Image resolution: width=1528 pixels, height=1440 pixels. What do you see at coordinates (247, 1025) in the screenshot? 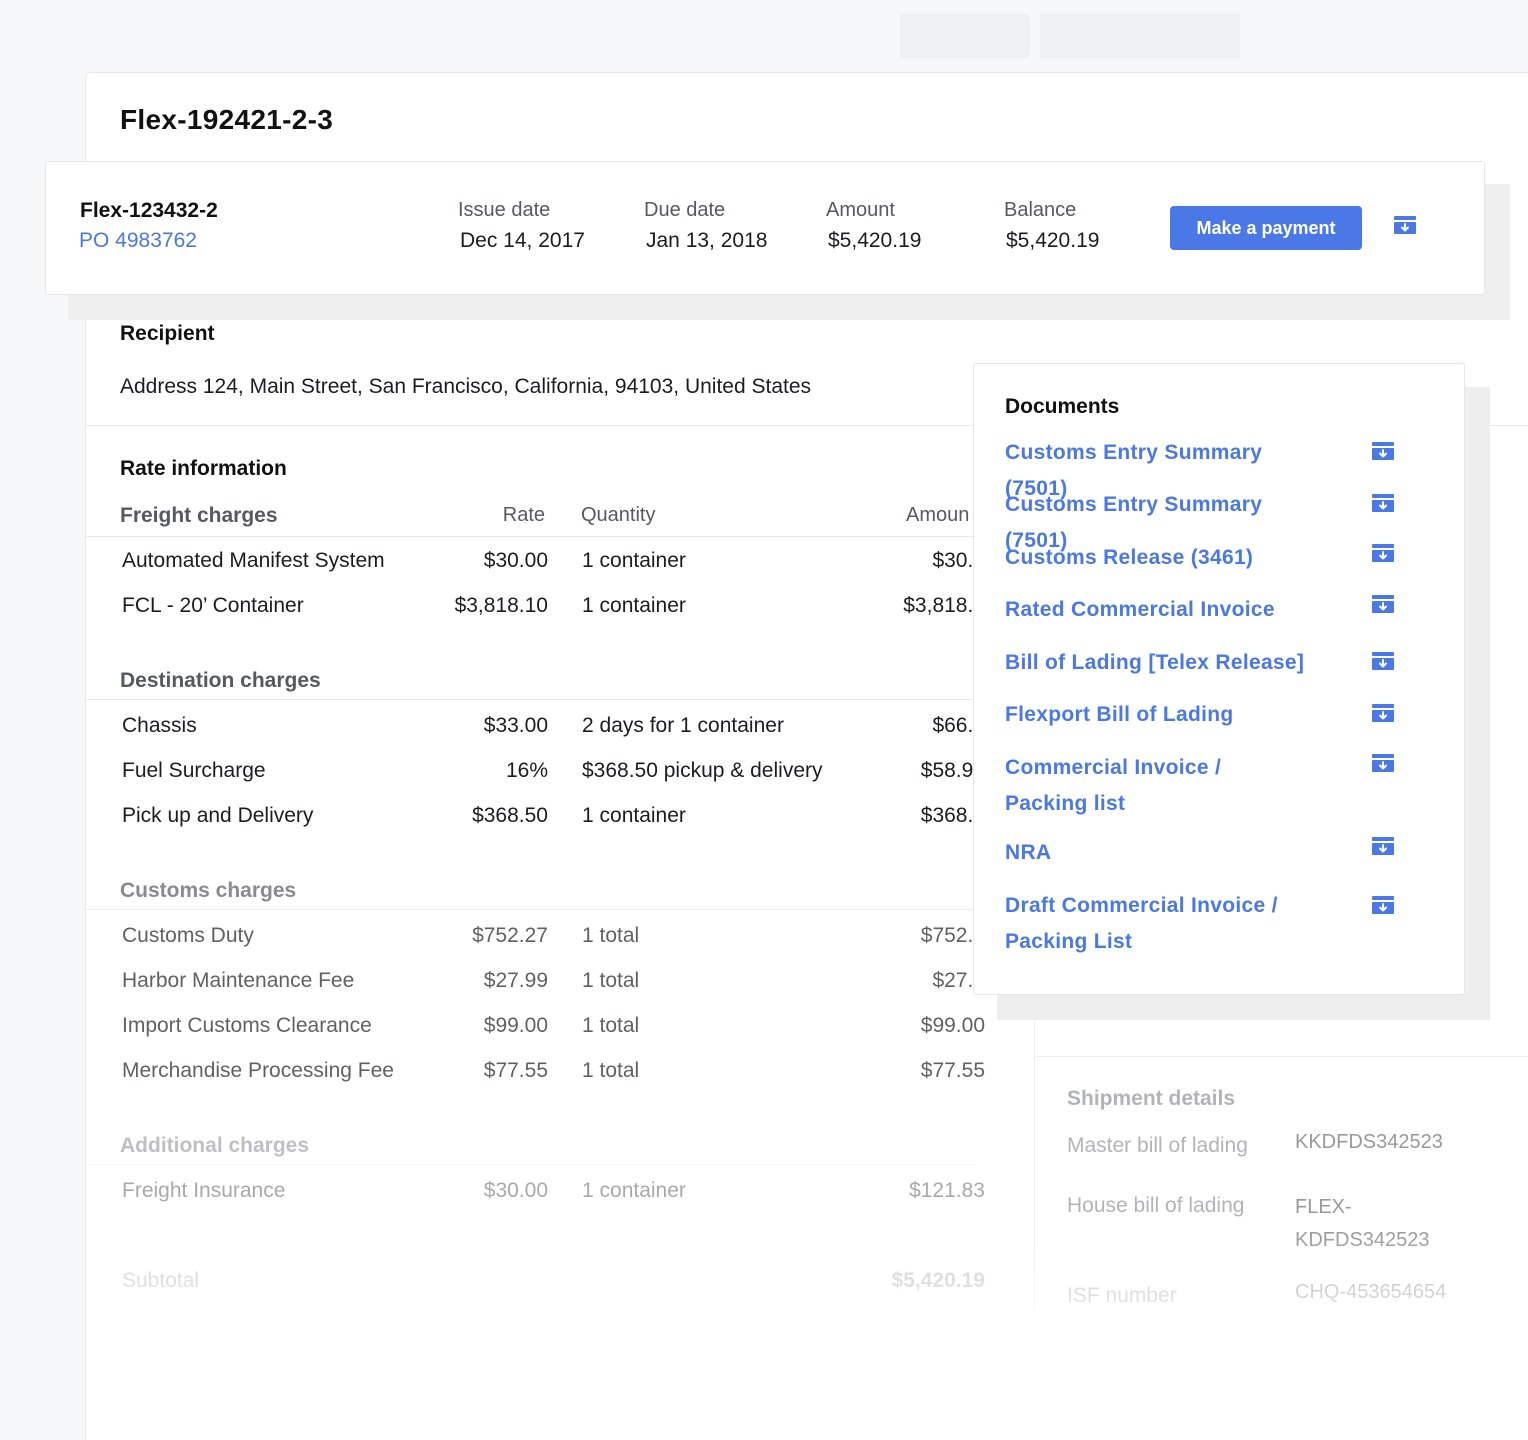
I see `charge-name: Import Customs Clearance` at bounding box center [247, 1025].